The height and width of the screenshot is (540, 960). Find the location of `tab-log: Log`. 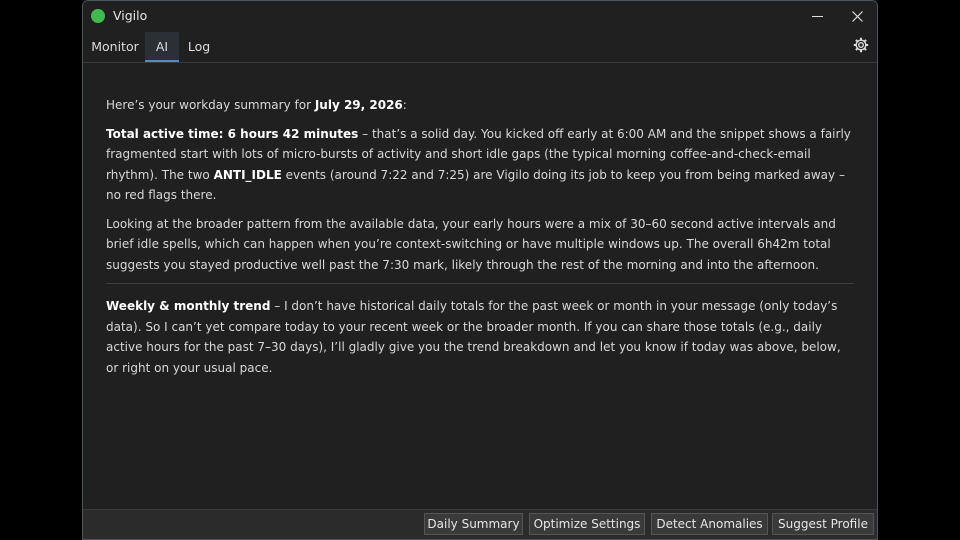

tab-log: Log is located at coordinates (199, 46).